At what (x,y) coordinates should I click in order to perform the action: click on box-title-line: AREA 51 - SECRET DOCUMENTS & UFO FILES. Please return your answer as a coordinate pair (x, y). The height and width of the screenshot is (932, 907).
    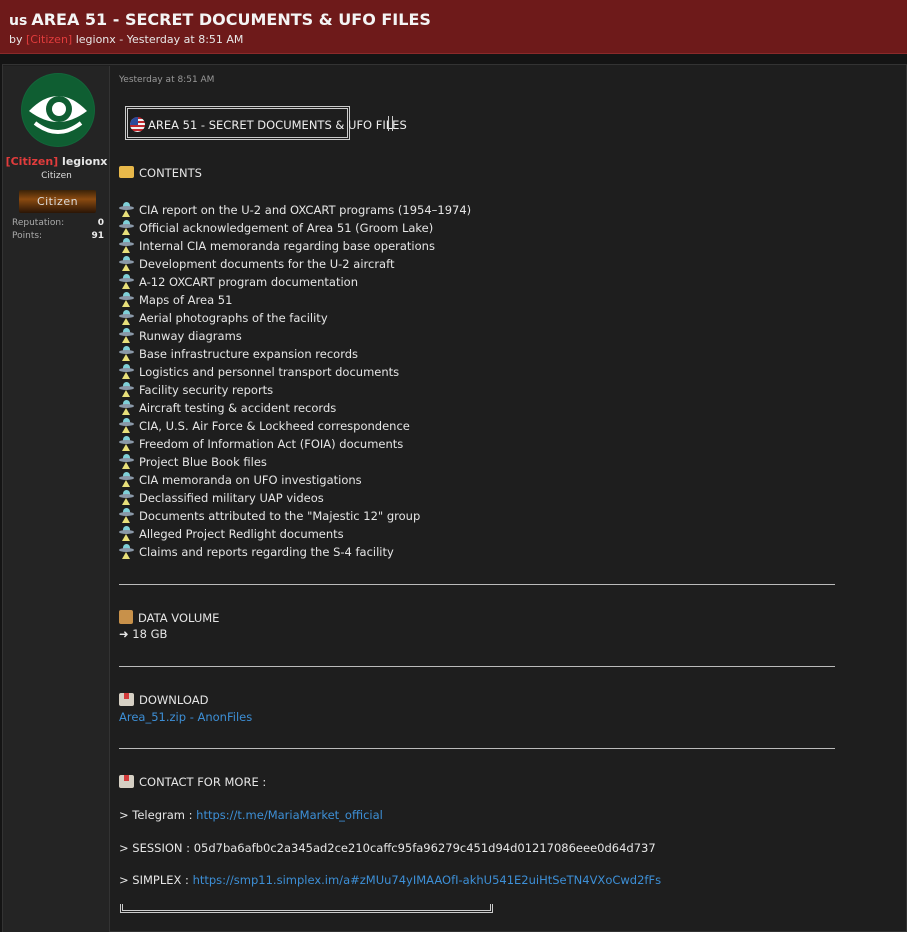
    Looking at the image, I should click on (268, 124).